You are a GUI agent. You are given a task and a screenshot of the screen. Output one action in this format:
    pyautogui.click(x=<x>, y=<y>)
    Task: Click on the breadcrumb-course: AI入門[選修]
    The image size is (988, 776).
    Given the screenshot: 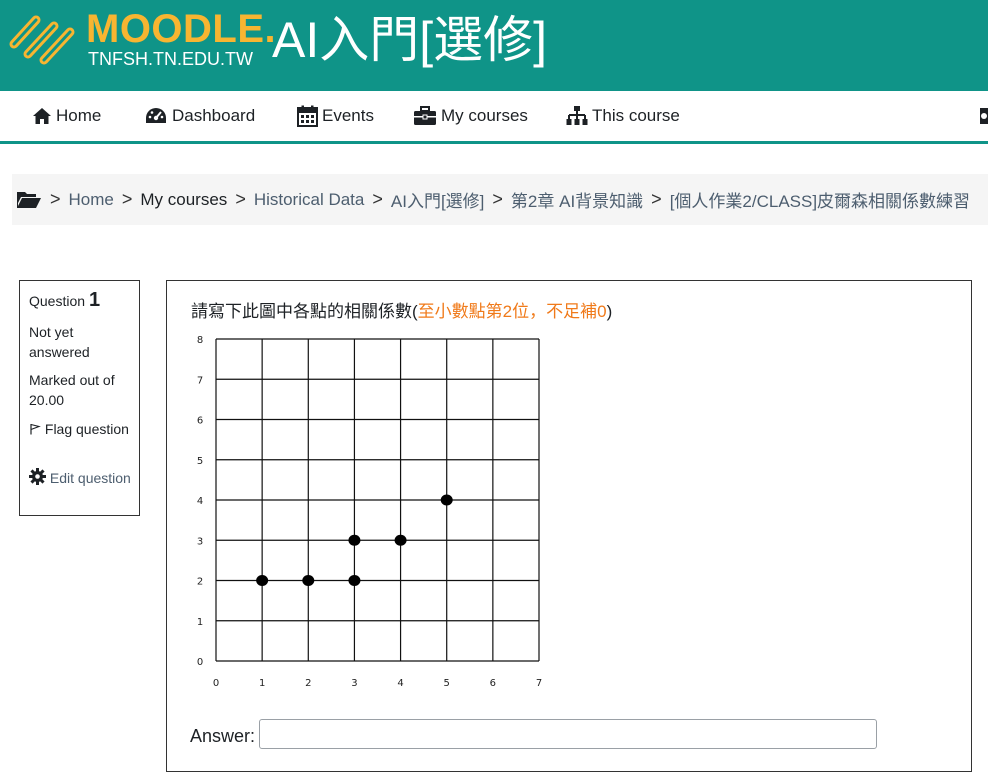 What is the action you would take?
    pyautogui.click(x=438, y=199)
    